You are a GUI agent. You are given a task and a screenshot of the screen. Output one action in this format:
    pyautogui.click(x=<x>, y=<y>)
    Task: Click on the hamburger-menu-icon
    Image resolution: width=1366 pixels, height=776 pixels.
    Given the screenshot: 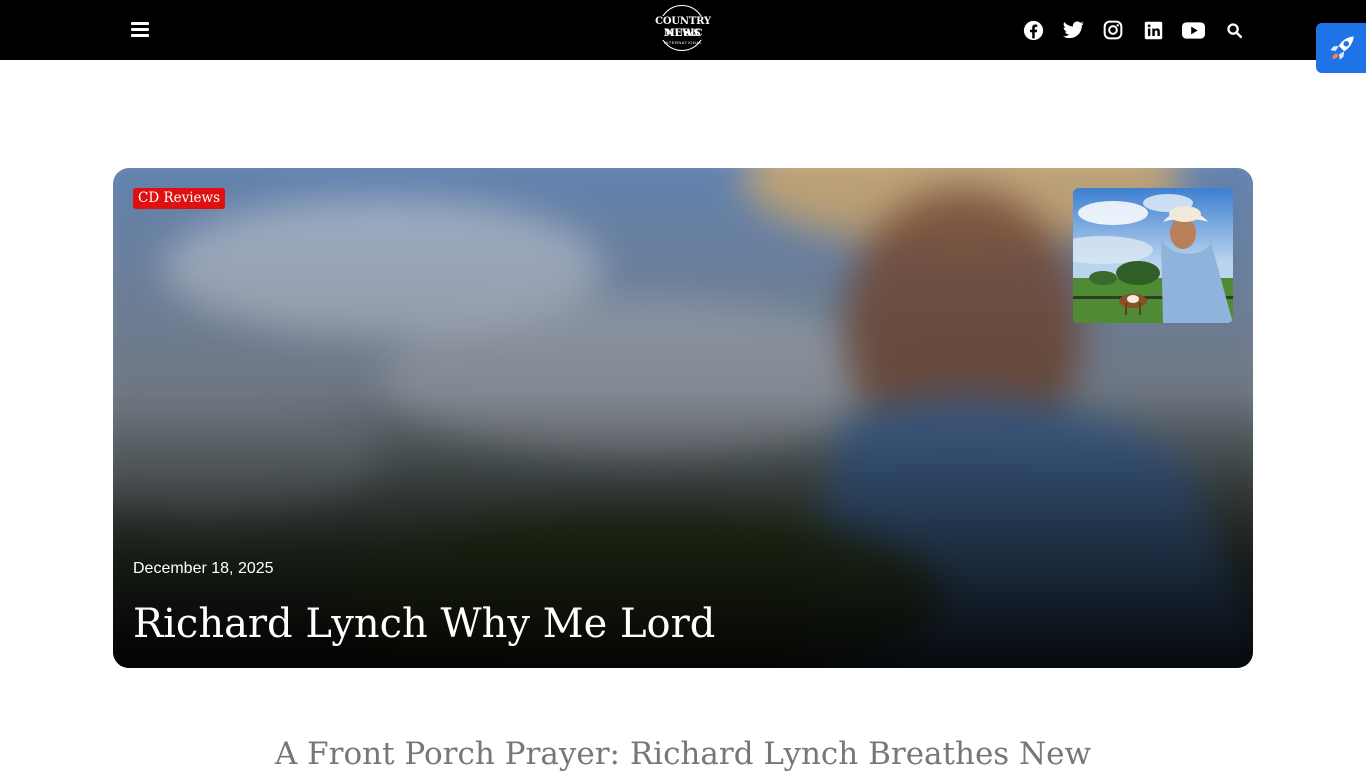 What is the action you would take?
    pyautogui.click(x=140, y=30)
    